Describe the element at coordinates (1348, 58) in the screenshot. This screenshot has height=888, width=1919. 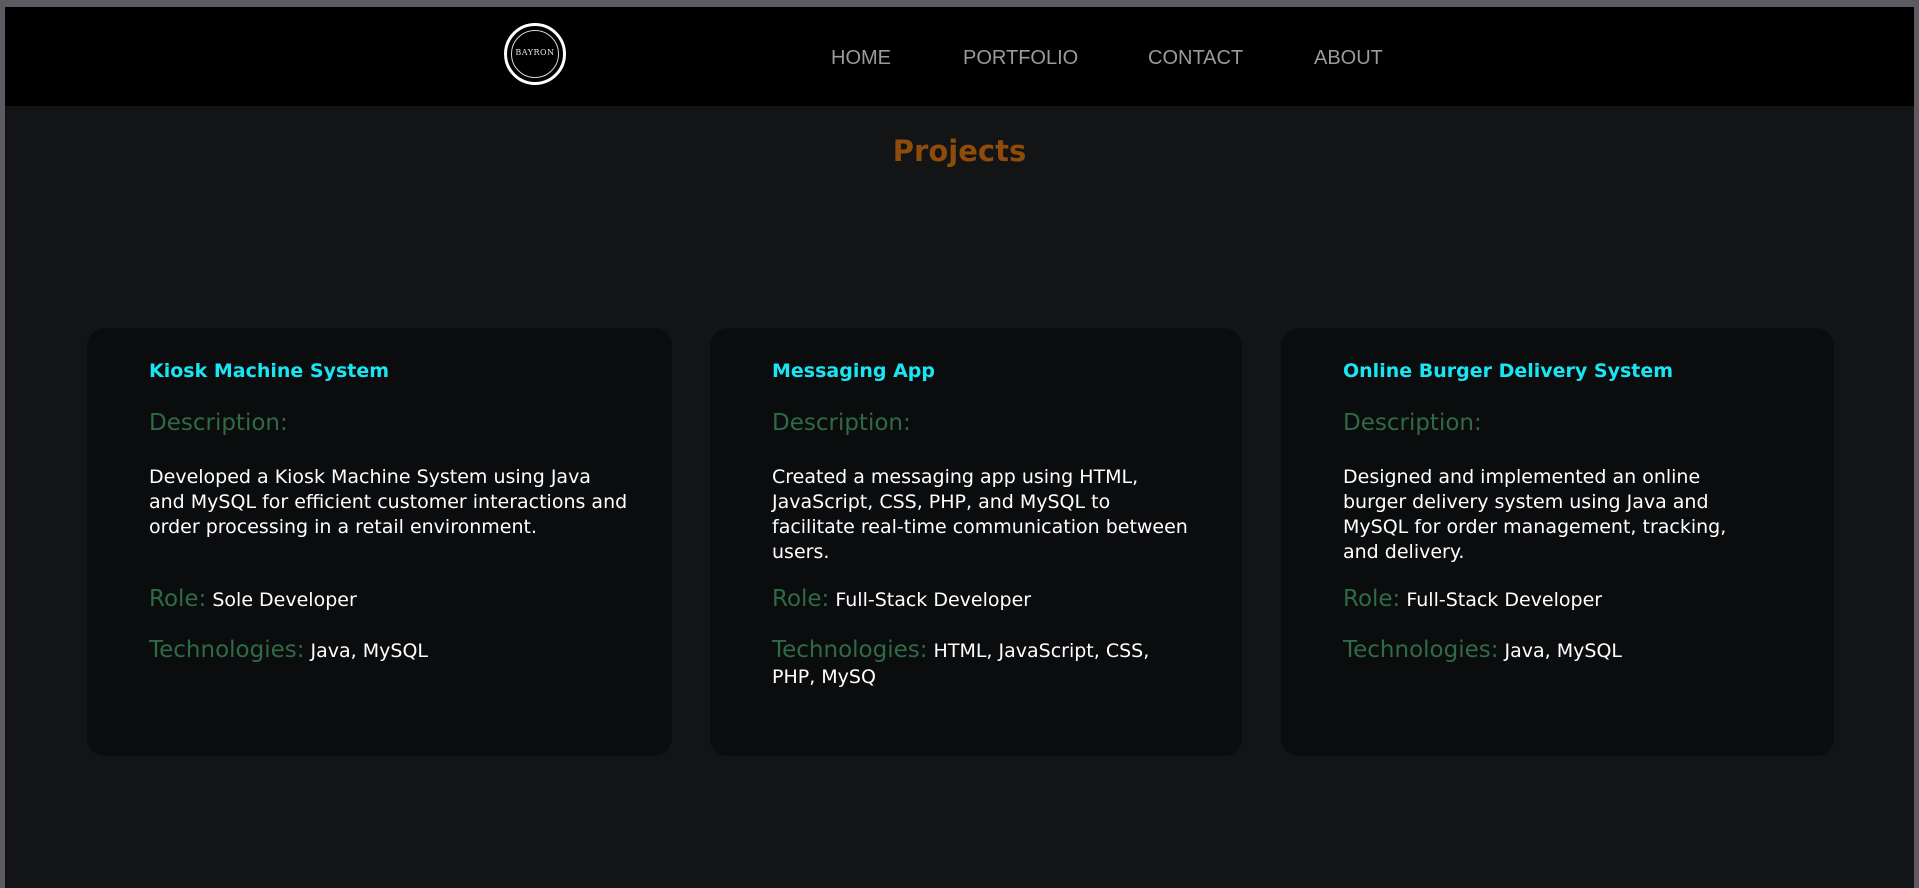
I see `nav-link-about: ABOUT` at that location.